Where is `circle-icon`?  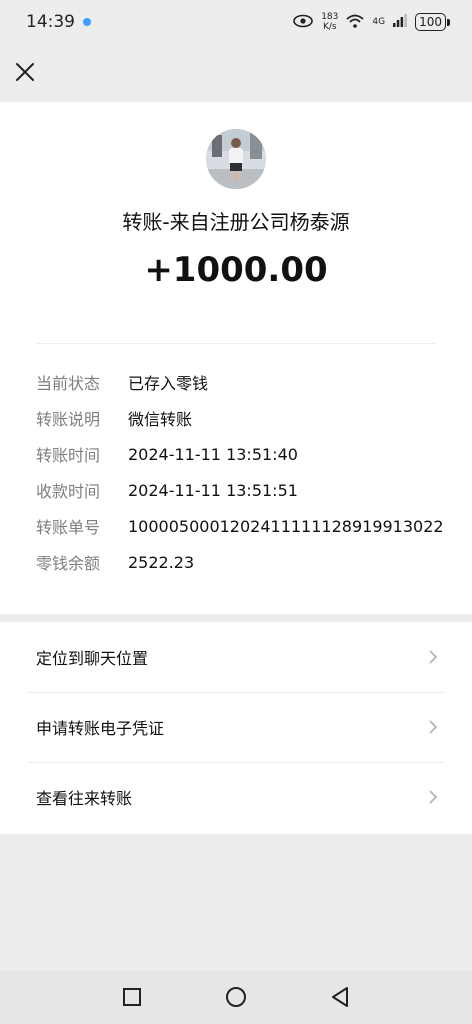 circle-icon is located at coordinates (236, 997).